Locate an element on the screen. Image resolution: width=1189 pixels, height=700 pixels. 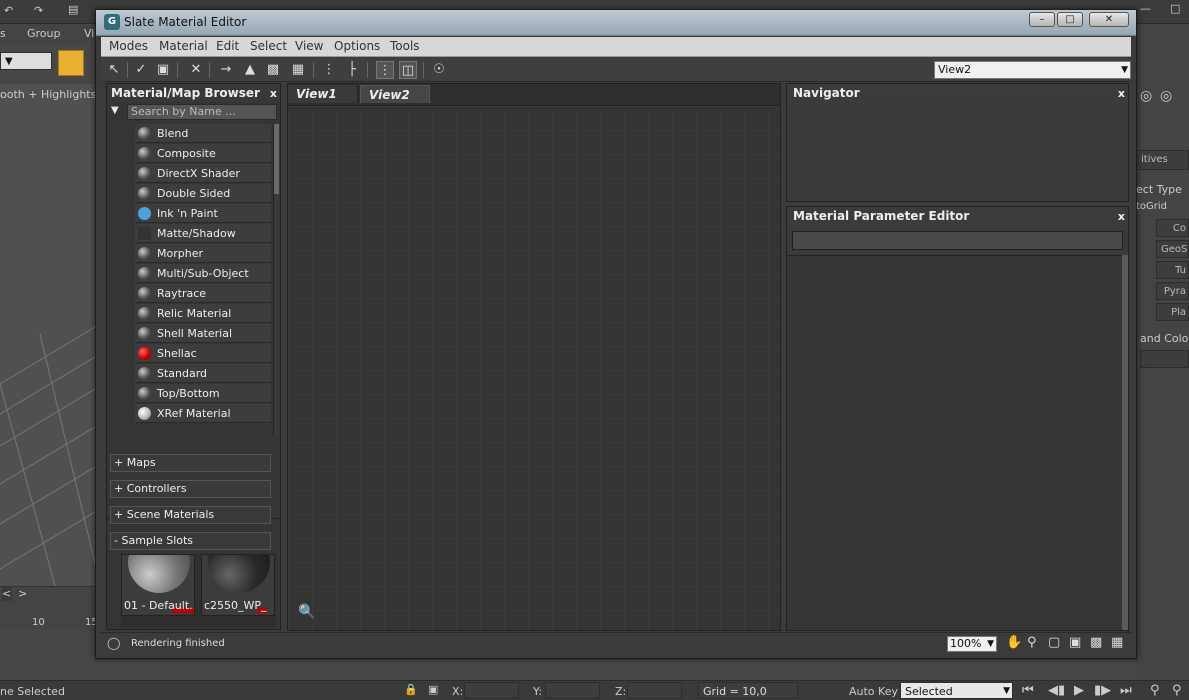
layout-children-icon: ├ is located at coordinates (352, 70).